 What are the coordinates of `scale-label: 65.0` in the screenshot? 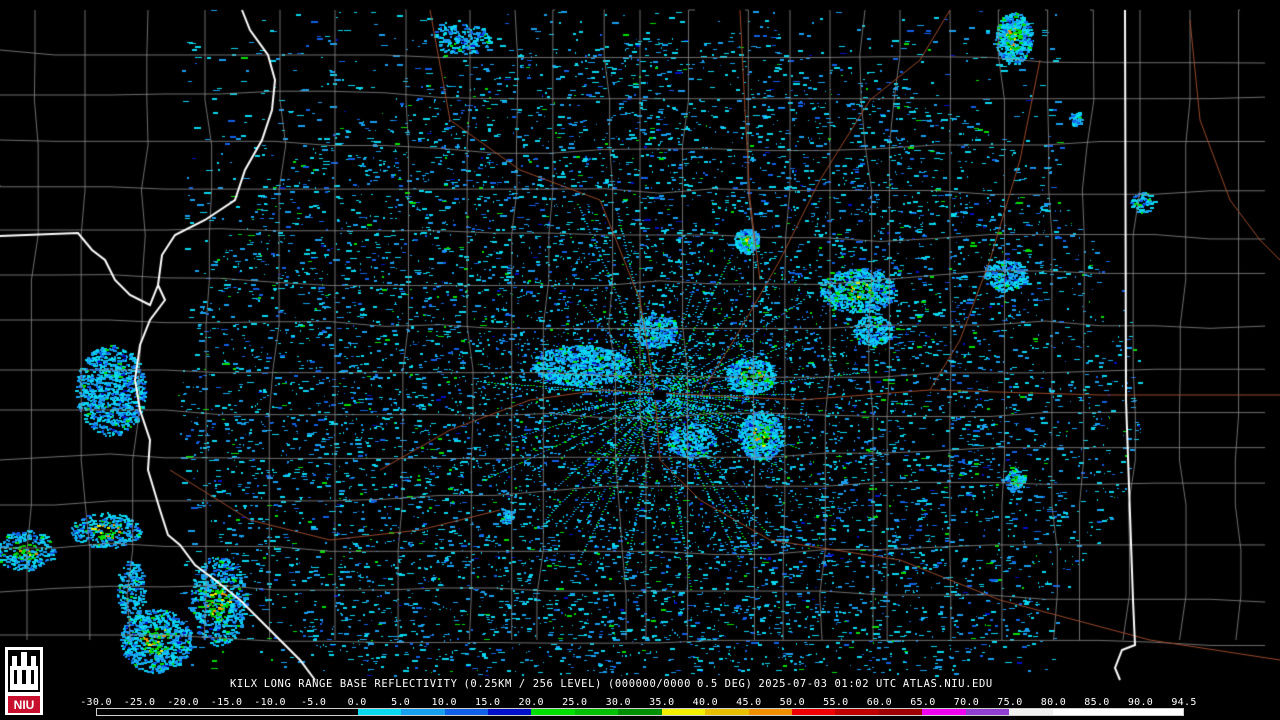 It's located at (923, 702).